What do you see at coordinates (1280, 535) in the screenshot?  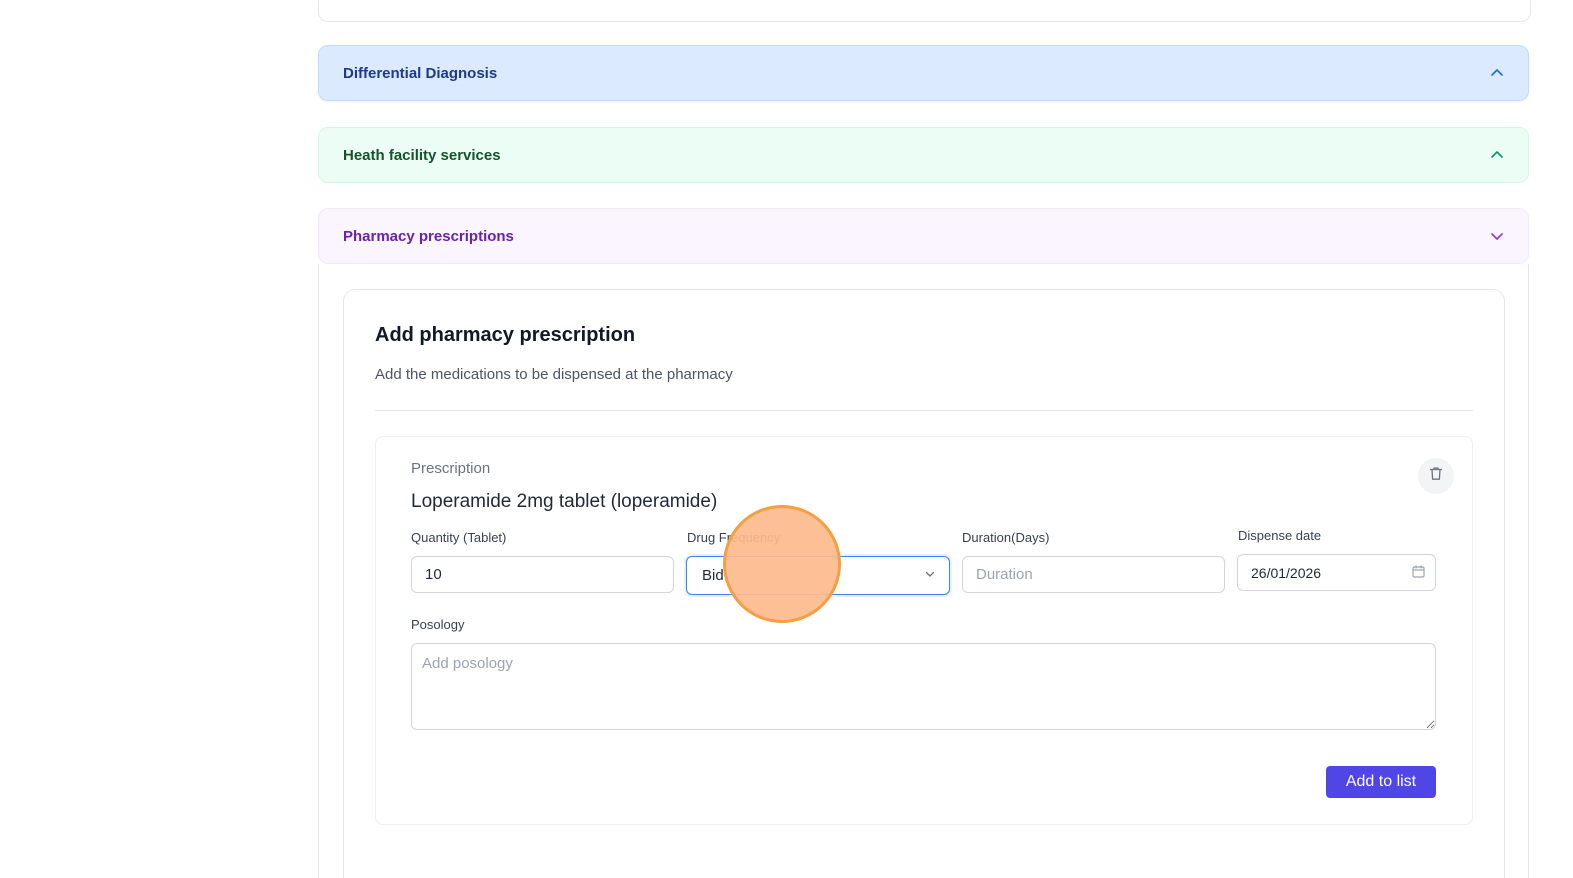 I see `dispense-date-label: Dispense date` at bounding box center [1280, 535].